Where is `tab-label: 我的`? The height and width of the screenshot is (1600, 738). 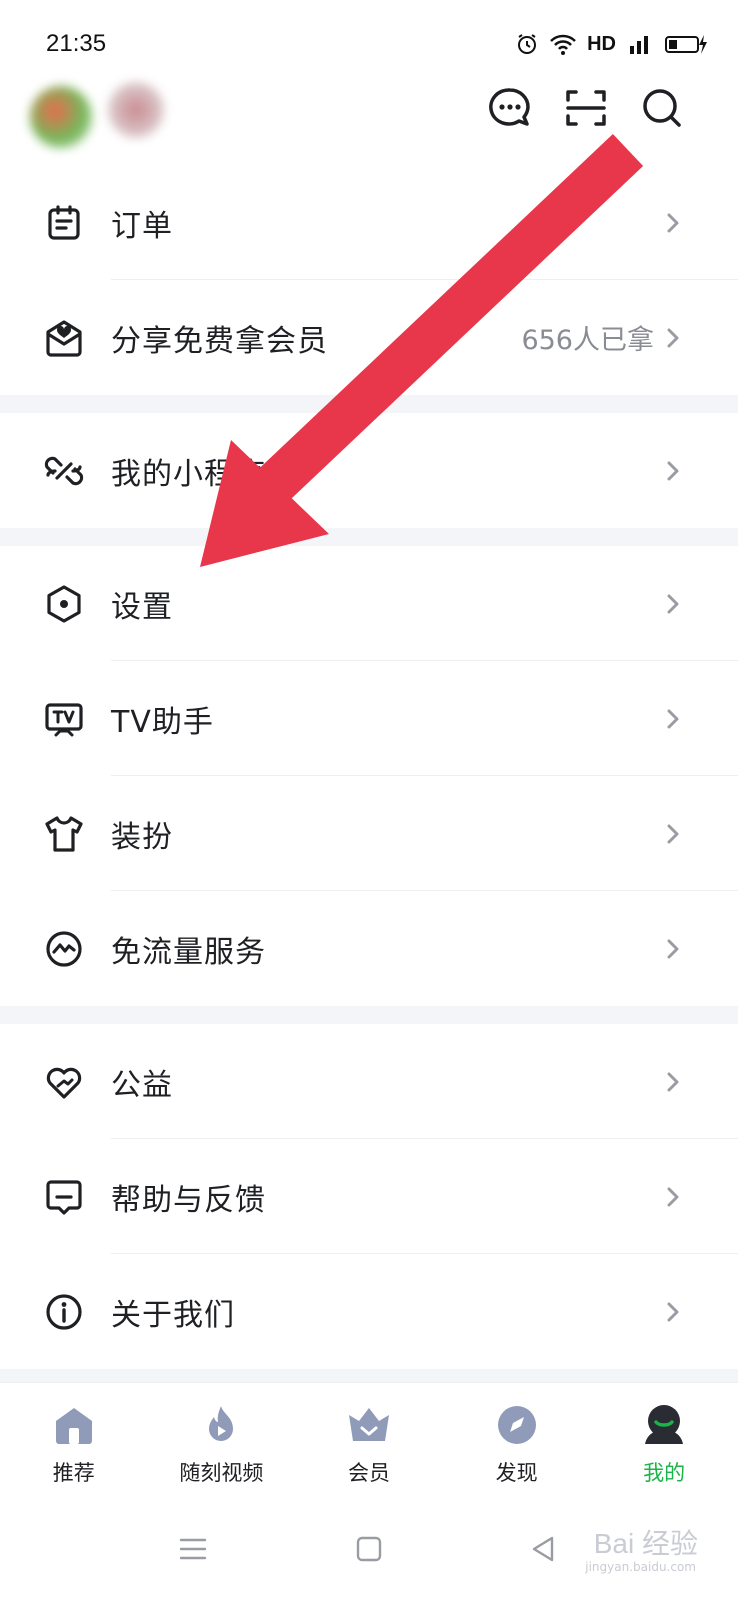 tab-label: 我的 is located at coordinates (664, 1473).